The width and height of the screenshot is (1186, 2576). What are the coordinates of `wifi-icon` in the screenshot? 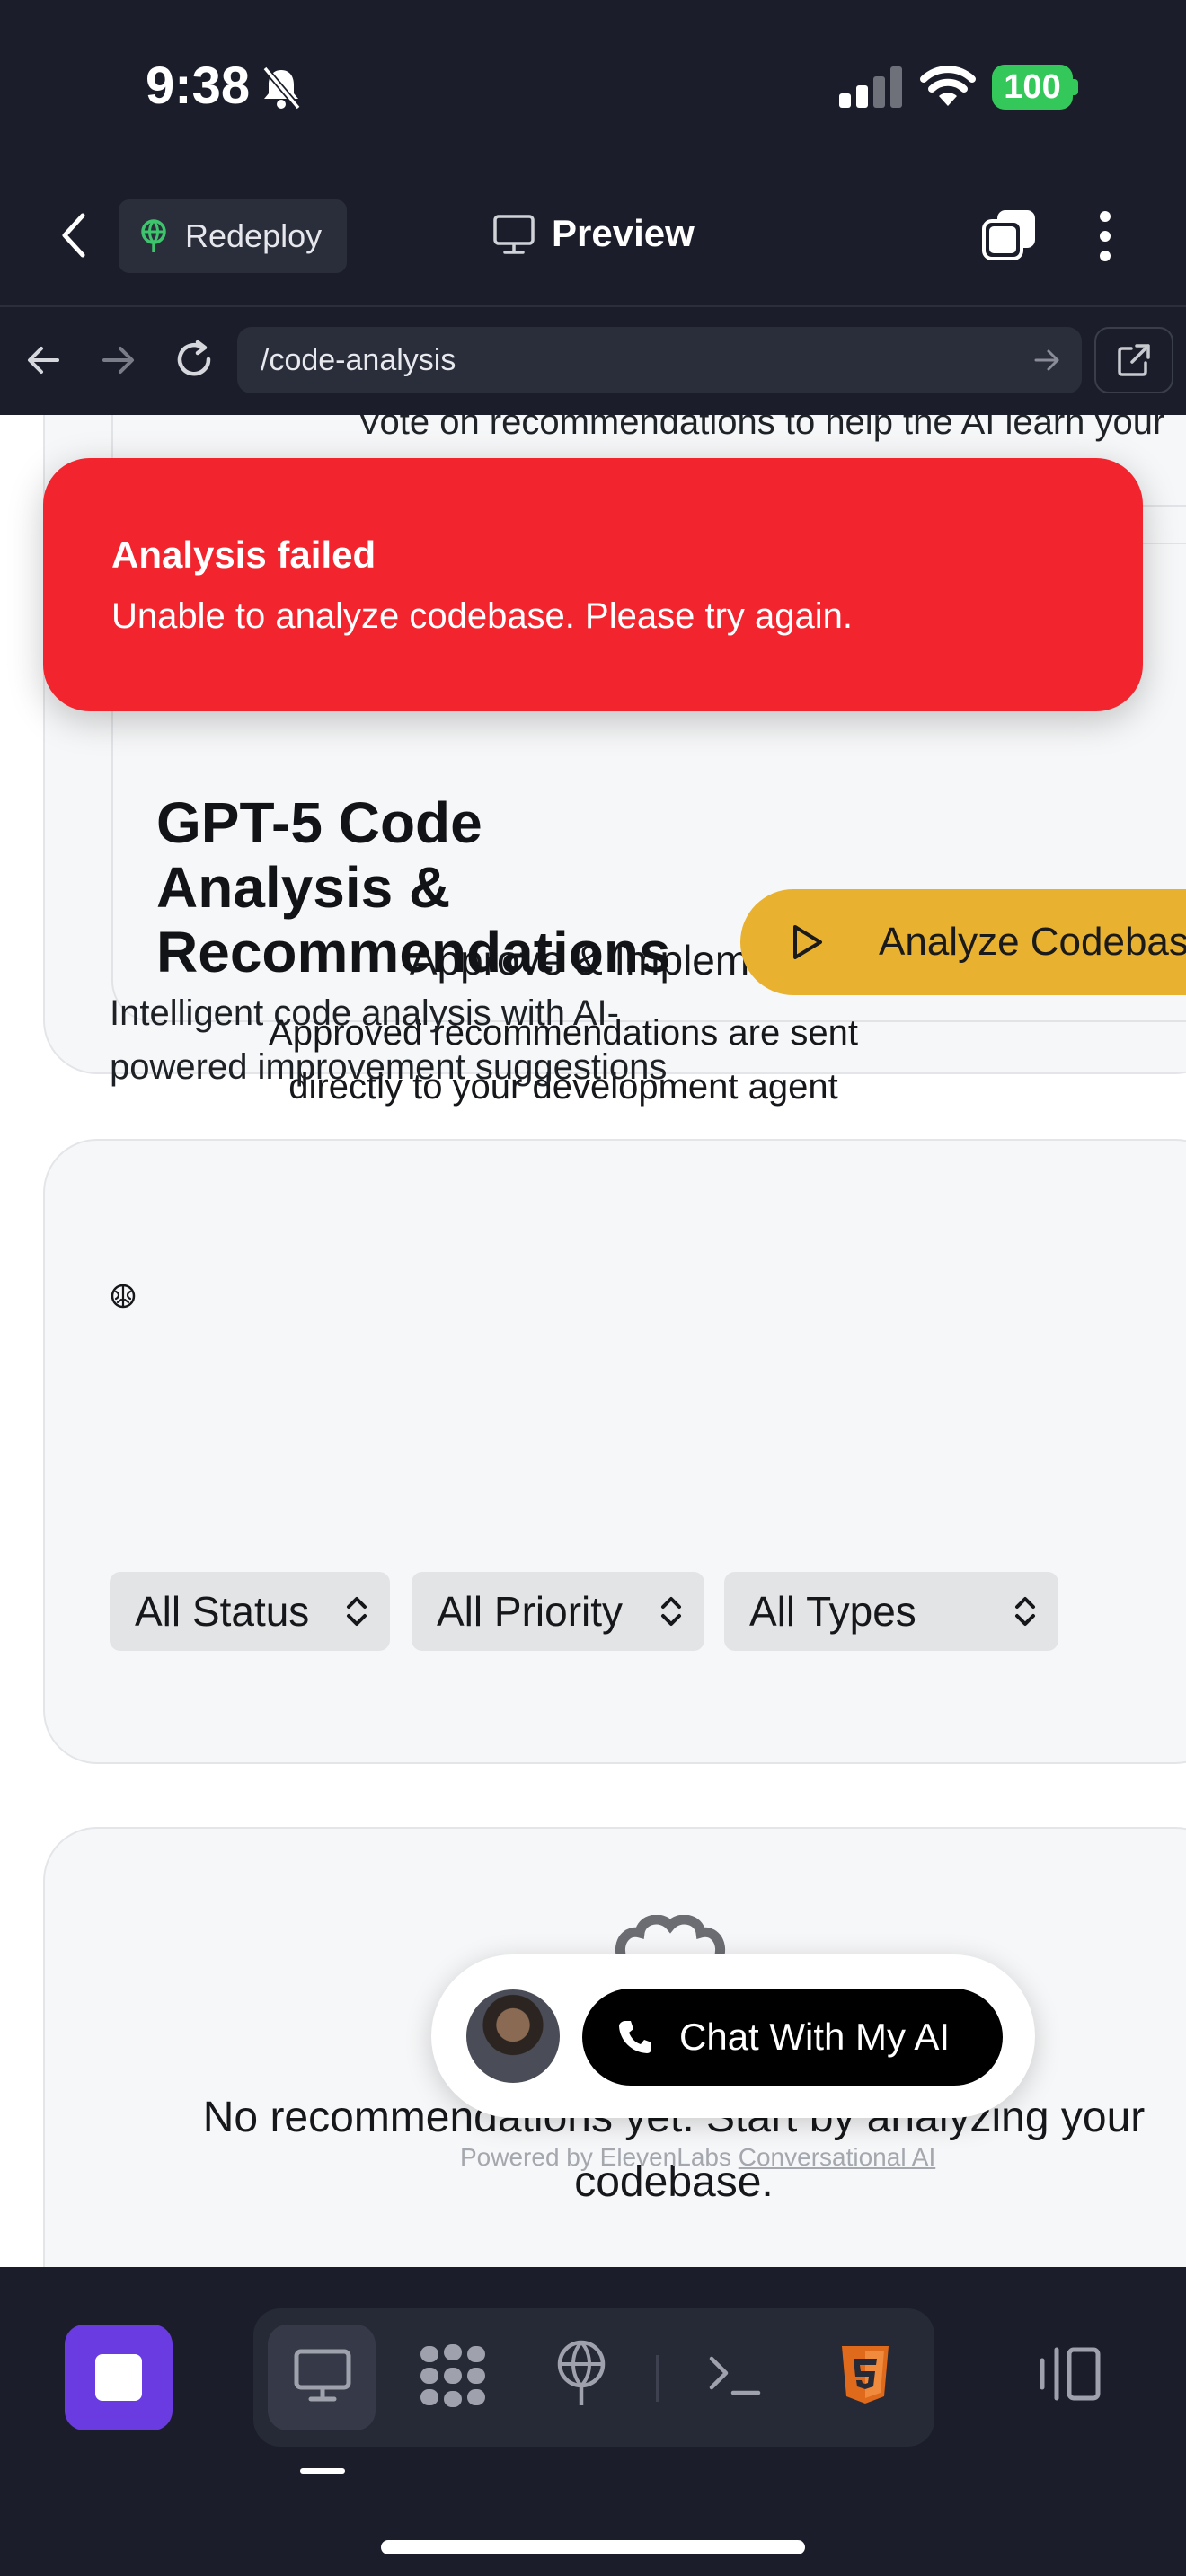 It's located at (948, 86).